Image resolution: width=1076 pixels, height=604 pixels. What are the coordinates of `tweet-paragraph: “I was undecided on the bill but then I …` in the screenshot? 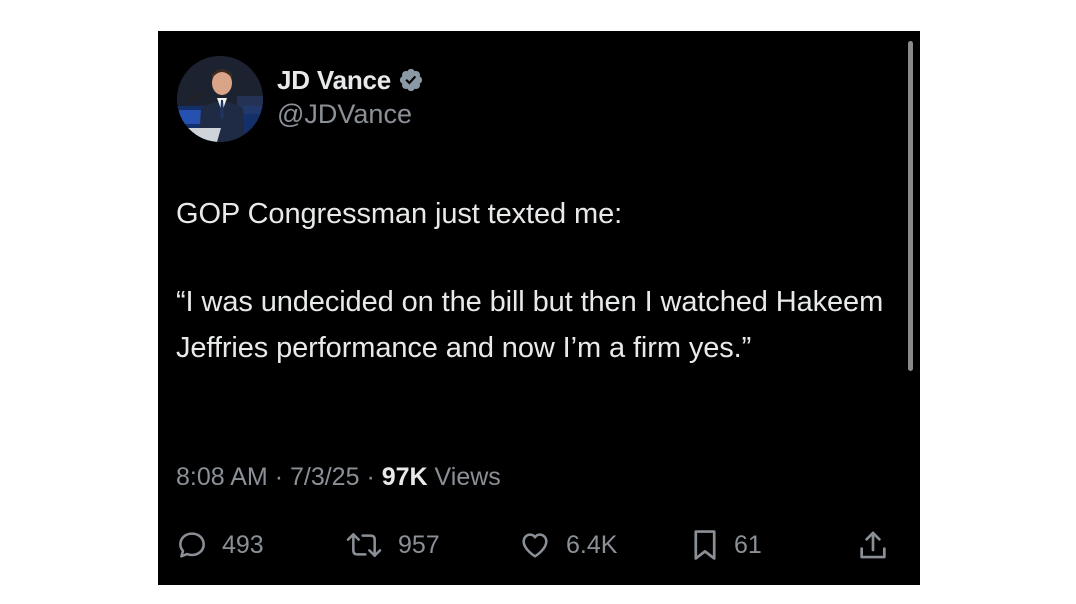 It's located at (530, 325).